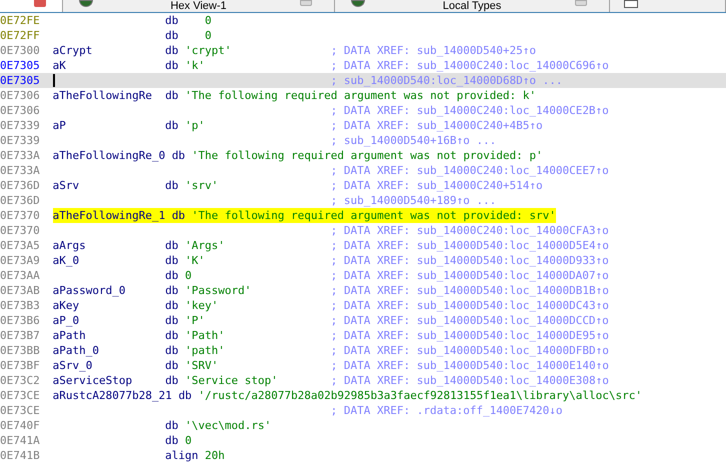 The width and height of the screenshot is (726, 464). I want to click on xref-comment: ; DATA XREF: sub_14000D540:loc_14000DA07↑o, so click(469, 275).